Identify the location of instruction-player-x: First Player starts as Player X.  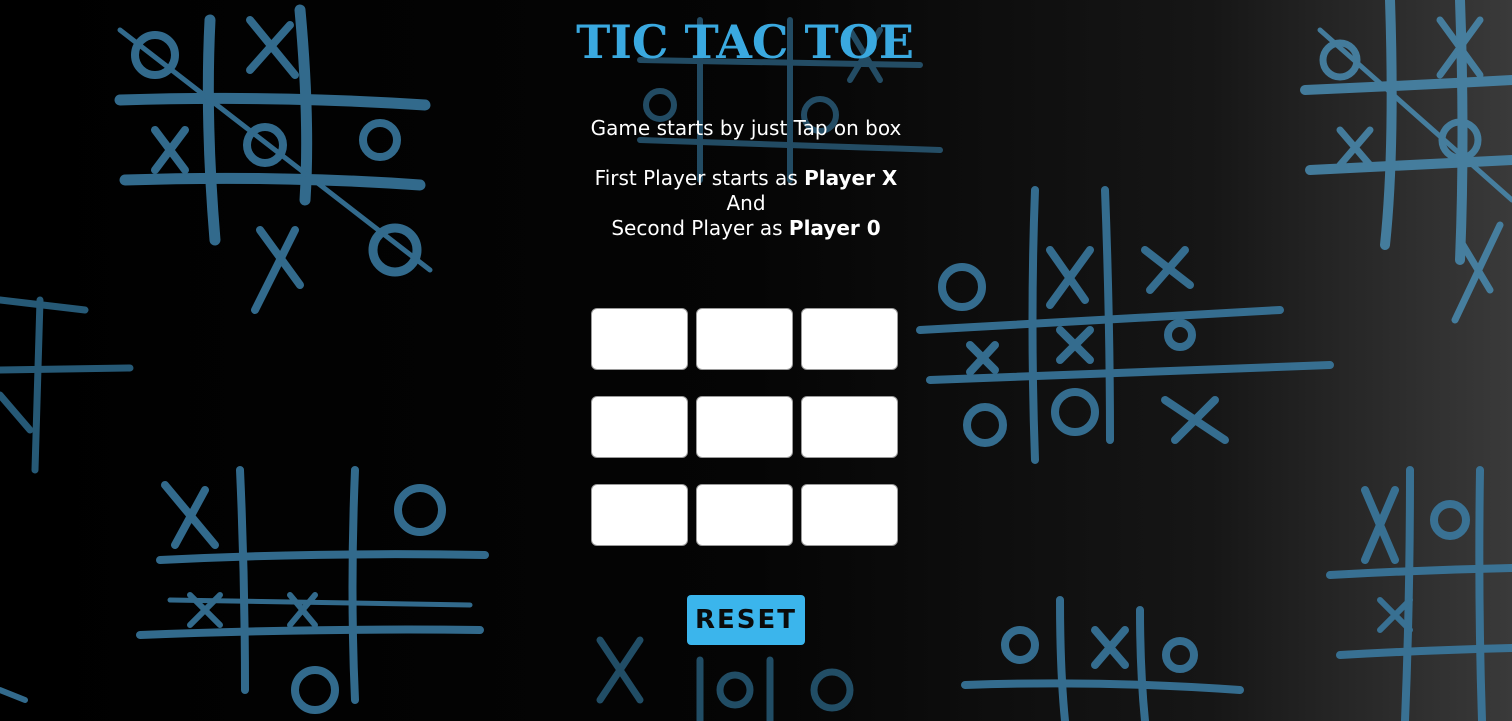
(746, 178).